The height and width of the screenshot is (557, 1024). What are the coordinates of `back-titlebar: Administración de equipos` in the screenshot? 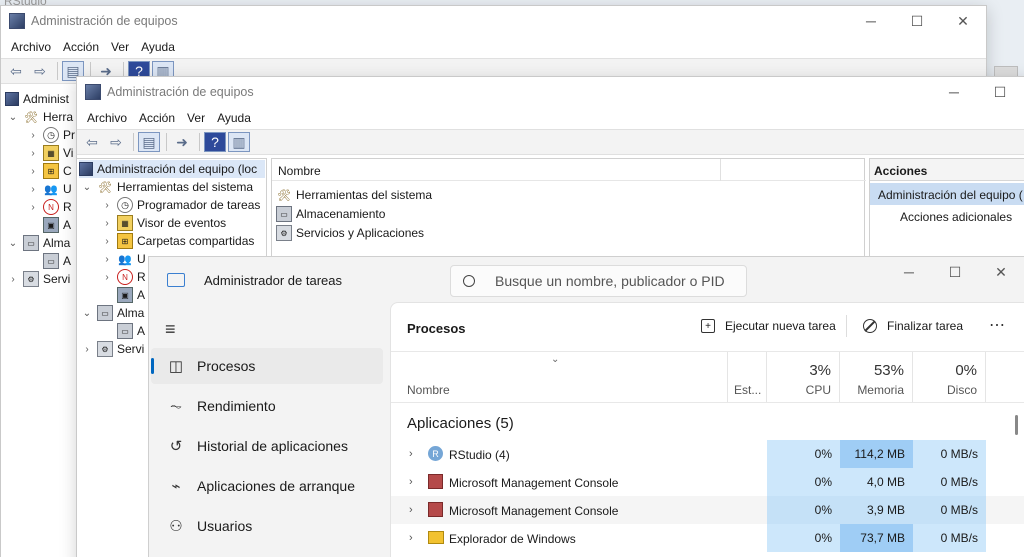 It's located at (493, 21).